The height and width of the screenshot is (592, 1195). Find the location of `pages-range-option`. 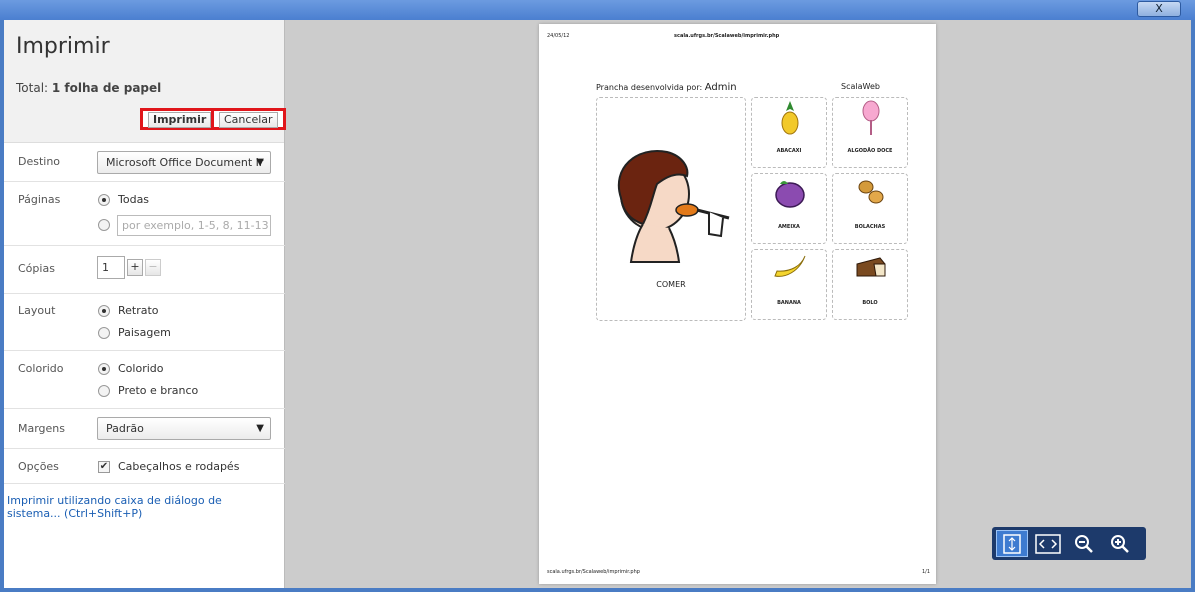

pages-range-option is located at coordinates (108, 225).